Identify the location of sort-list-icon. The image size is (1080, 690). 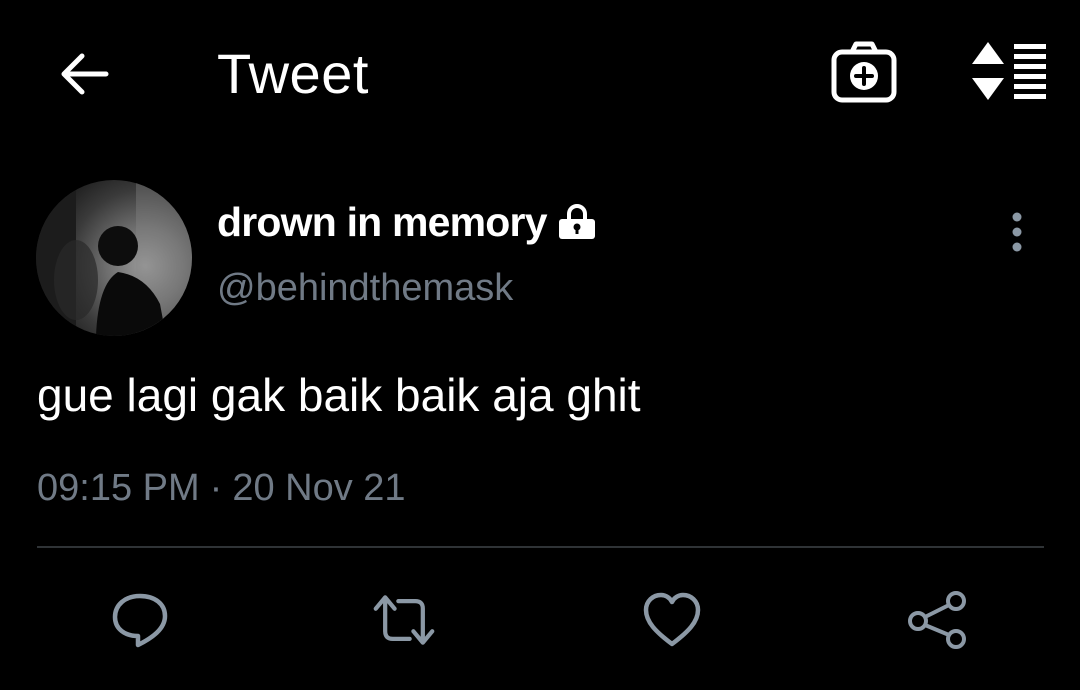
(1009, 71).